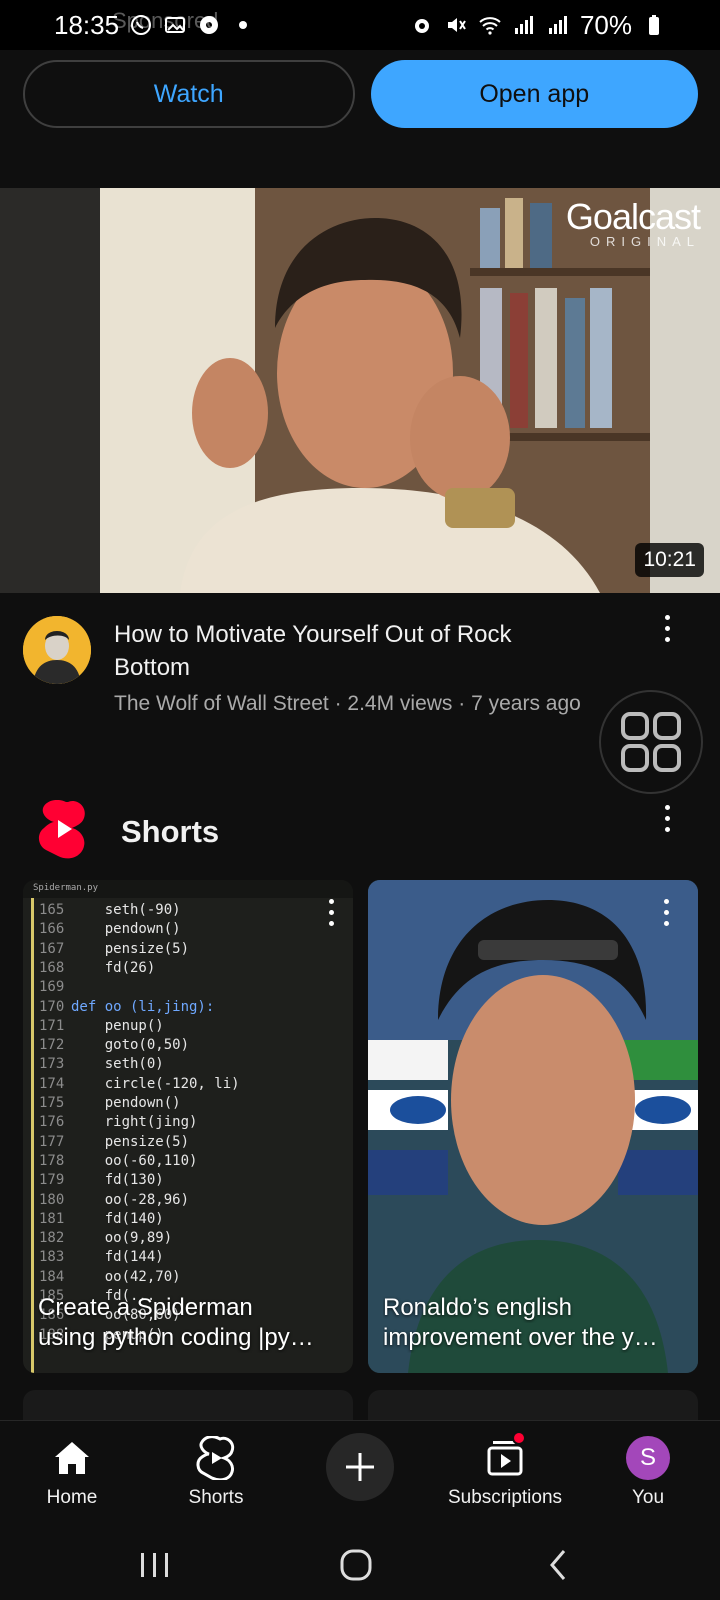 Image resolution: width=720 pixels, height=1600 pixels. What do you see at coordinates (134, 1160) in the screenshot?
I see `code-line-text: oo(-60,110)` at bounding box center [134, 1160].